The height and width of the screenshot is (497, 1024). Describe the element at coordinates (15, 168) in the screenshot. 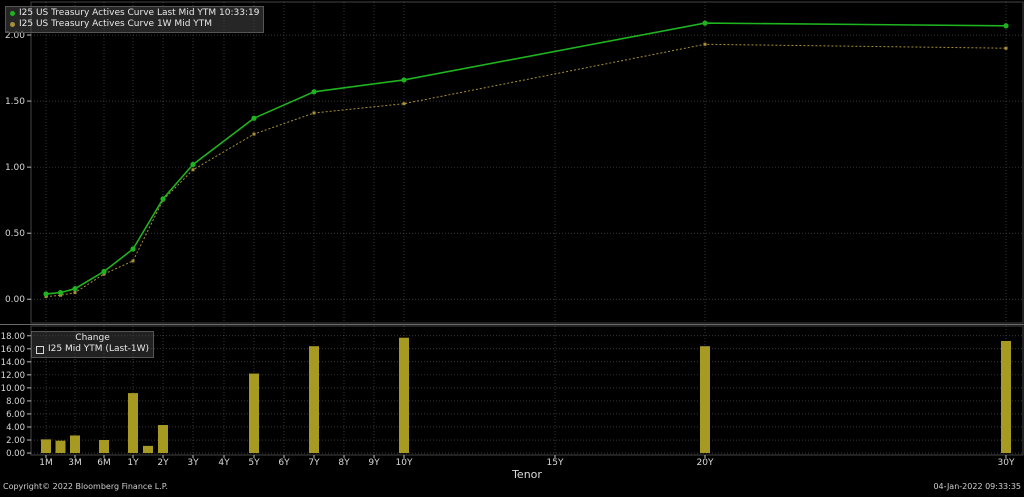

I see `top-y-tick-label: 1.00` at that location.